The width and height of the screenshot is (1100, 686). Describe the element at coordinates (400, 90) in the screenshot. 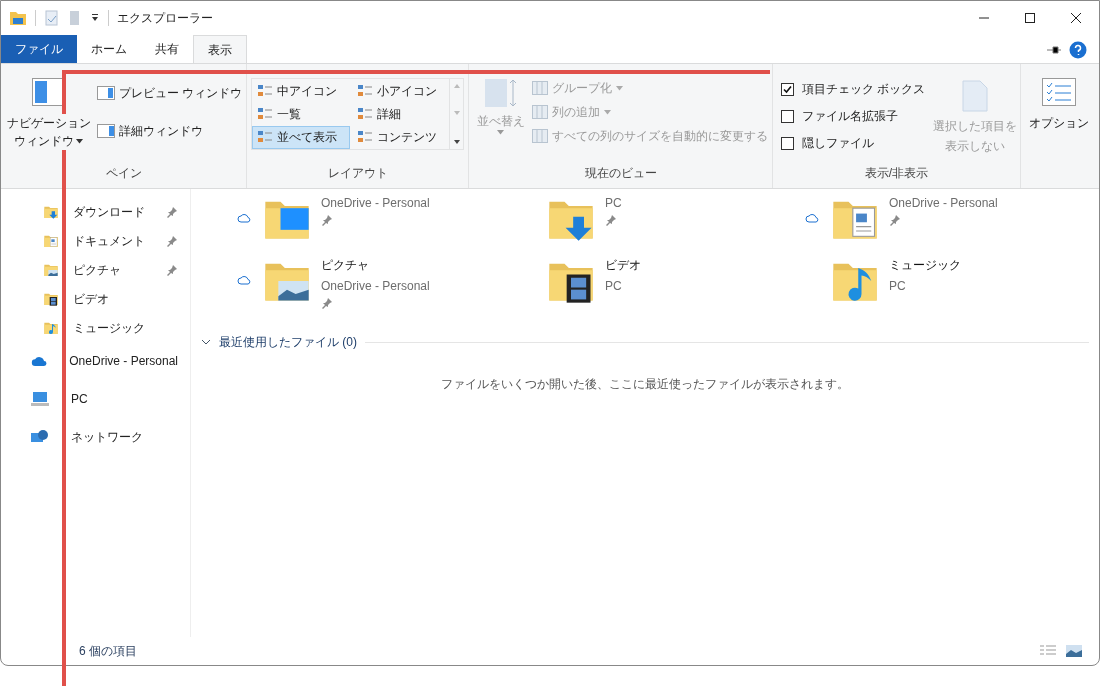

I see `layout-option: 小アイコン` at that location.